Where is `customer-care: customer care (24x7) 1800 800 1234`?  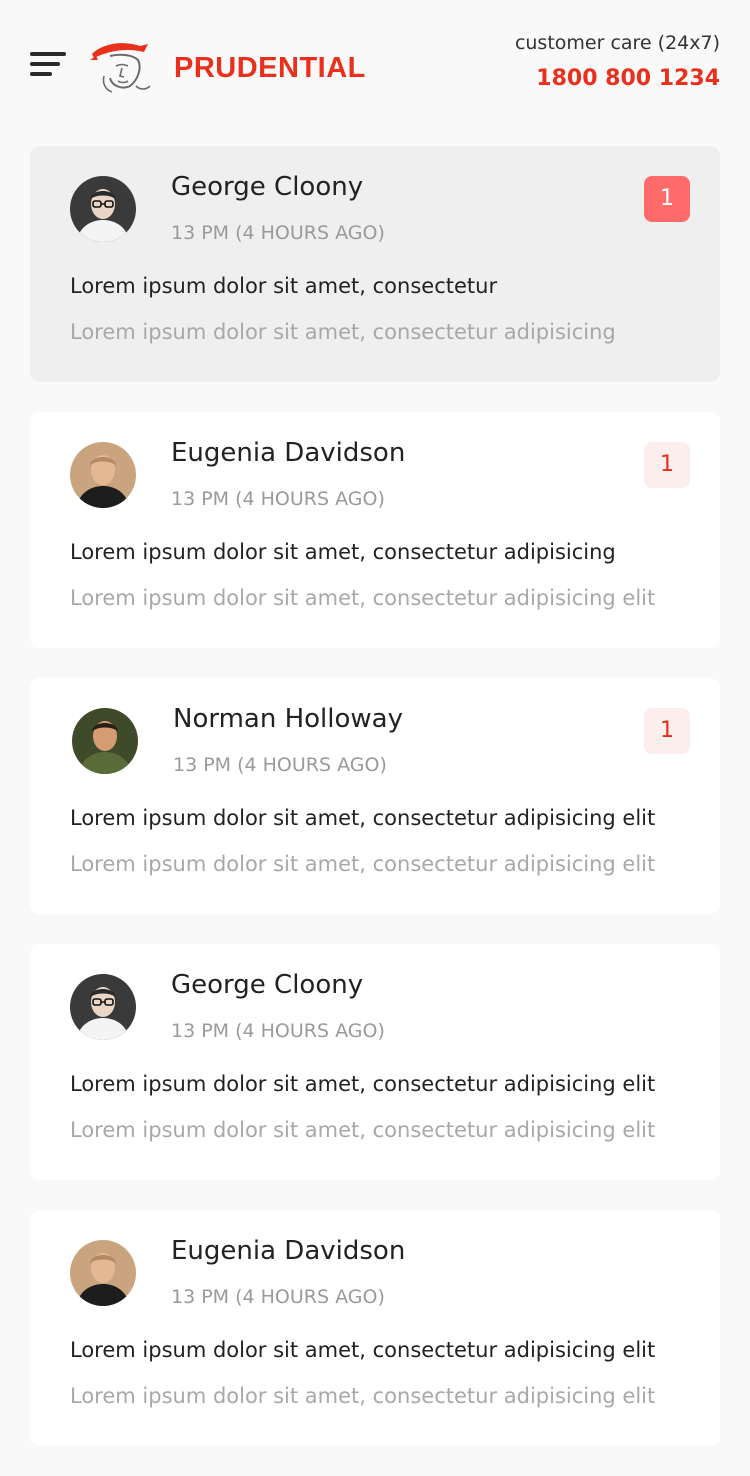 customer-care: customer care (24x7) 1800 800 1234 is located at coordinates (617, 62).